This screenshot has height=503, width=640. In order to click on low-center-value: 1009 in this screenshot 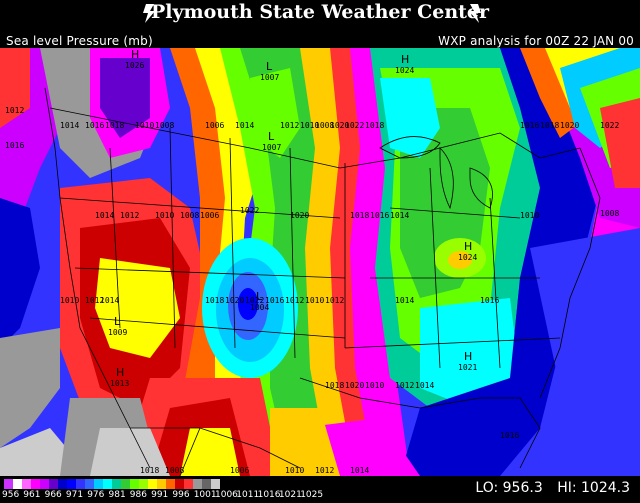, I will do `click(117, 332)`.